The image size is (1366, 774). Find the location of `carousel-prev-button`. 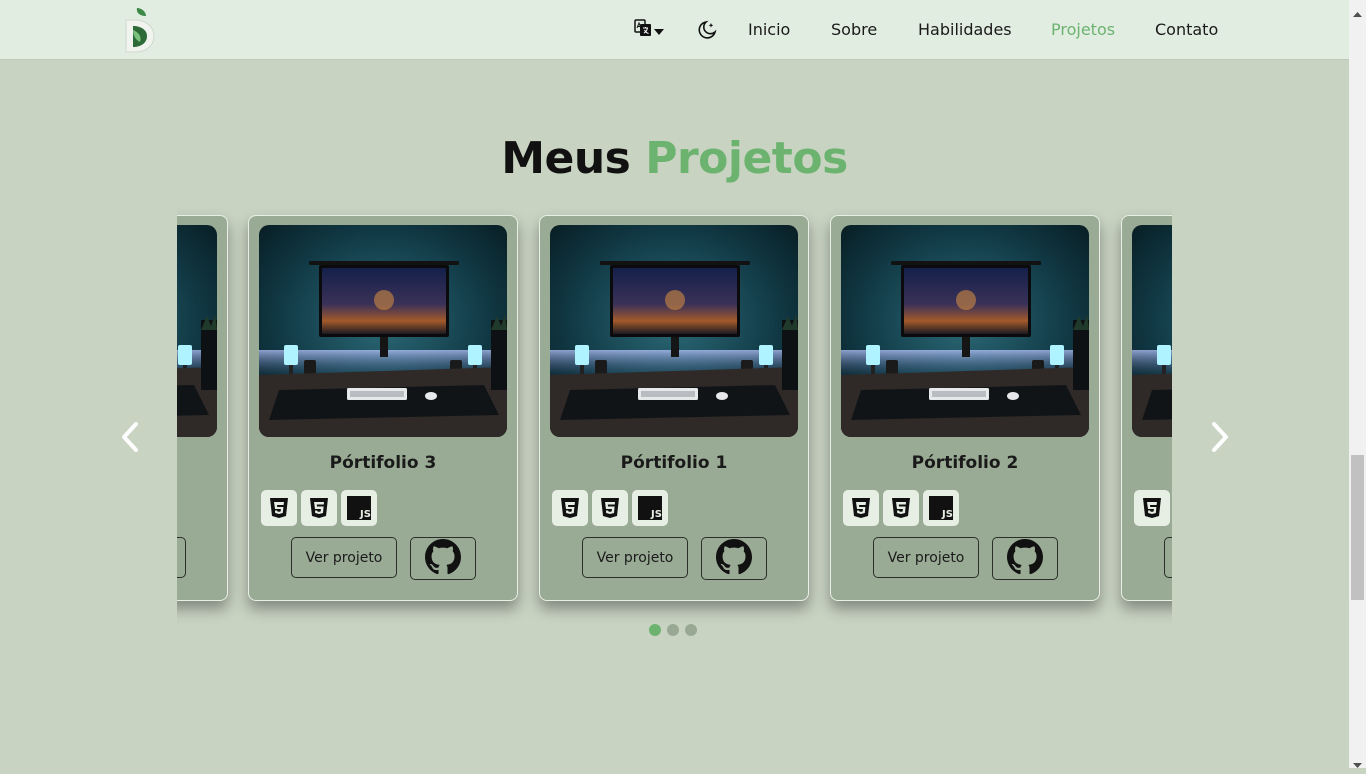

carousel-prev-button is located at coordinates (130, 437).